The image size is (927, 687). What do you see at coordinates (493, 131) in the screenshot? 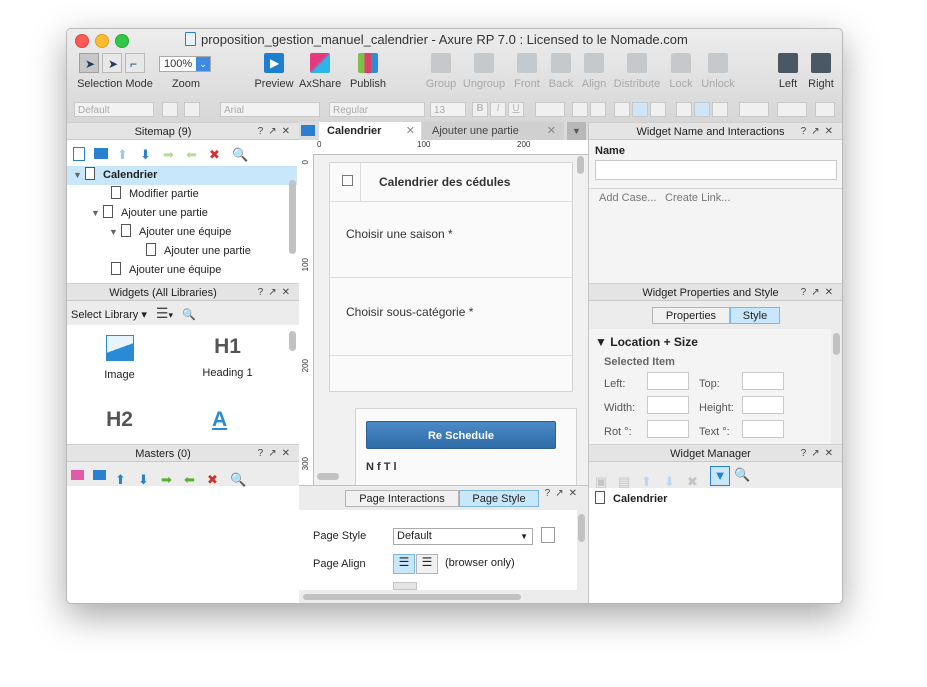
I see `tab-ajouter-partie: Ajouter une partie ✕` at bounding box center [493, 131].